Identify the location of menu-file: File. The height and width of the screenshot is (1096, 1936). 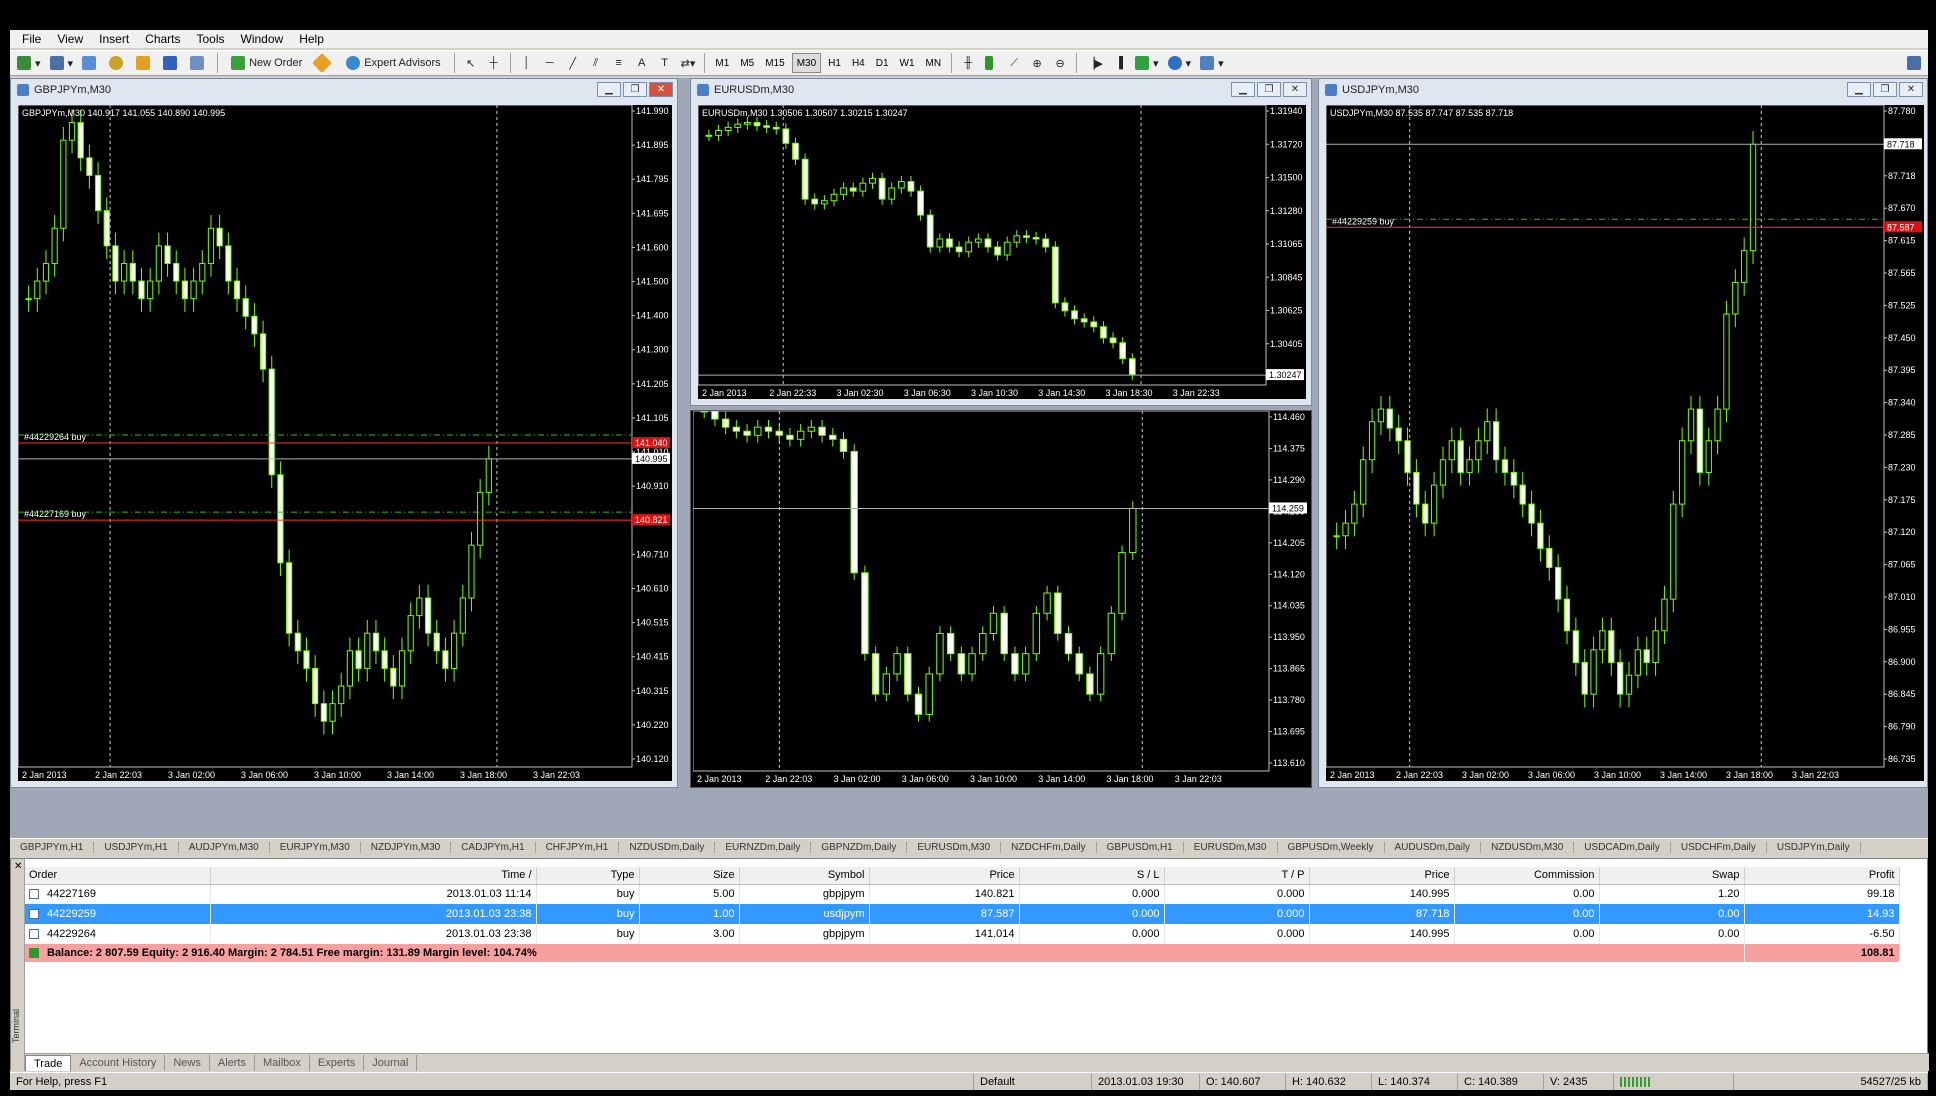
(31, 39).